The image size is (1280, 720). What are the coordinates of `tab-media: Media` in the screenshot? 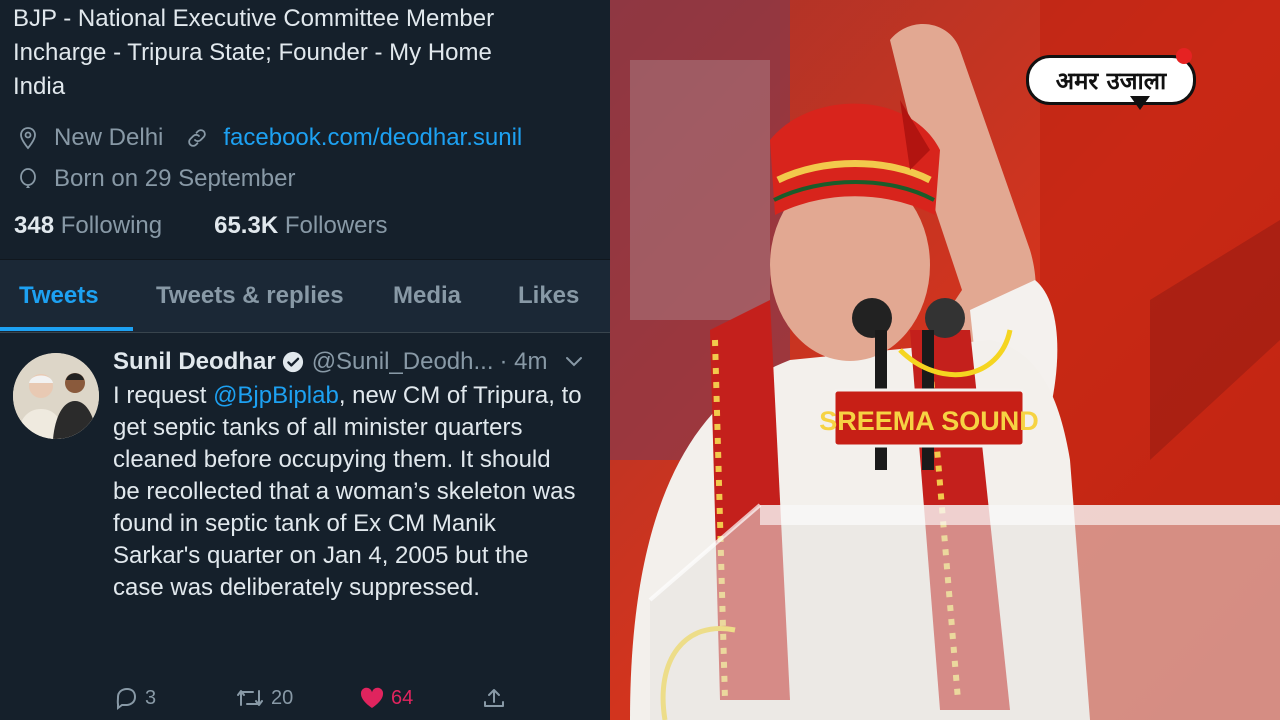 It's located at (427, 296).